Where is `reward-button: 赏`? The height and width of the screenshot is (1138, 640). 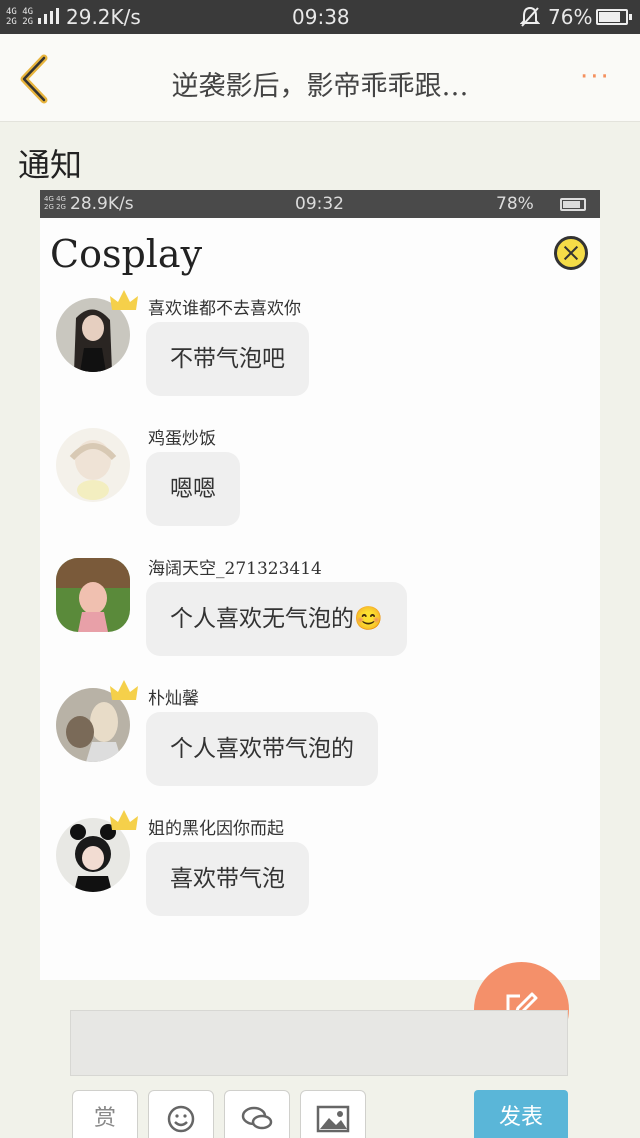 reward-button: 赏 is located at coordinates (105, 1114).